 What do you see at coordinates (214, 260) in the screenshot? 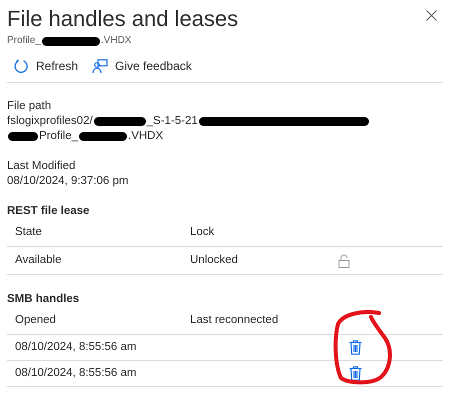
I see `table-cell-text: Unlocked` at bounding box center [214, 260].